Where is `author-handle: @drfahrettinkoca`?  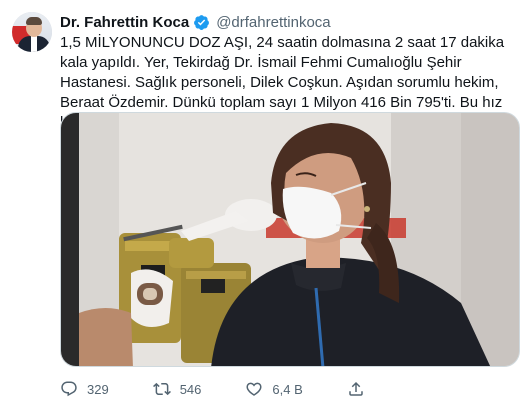
author-handle: @drfahrettinkoca is located at coordinates (273, 22).